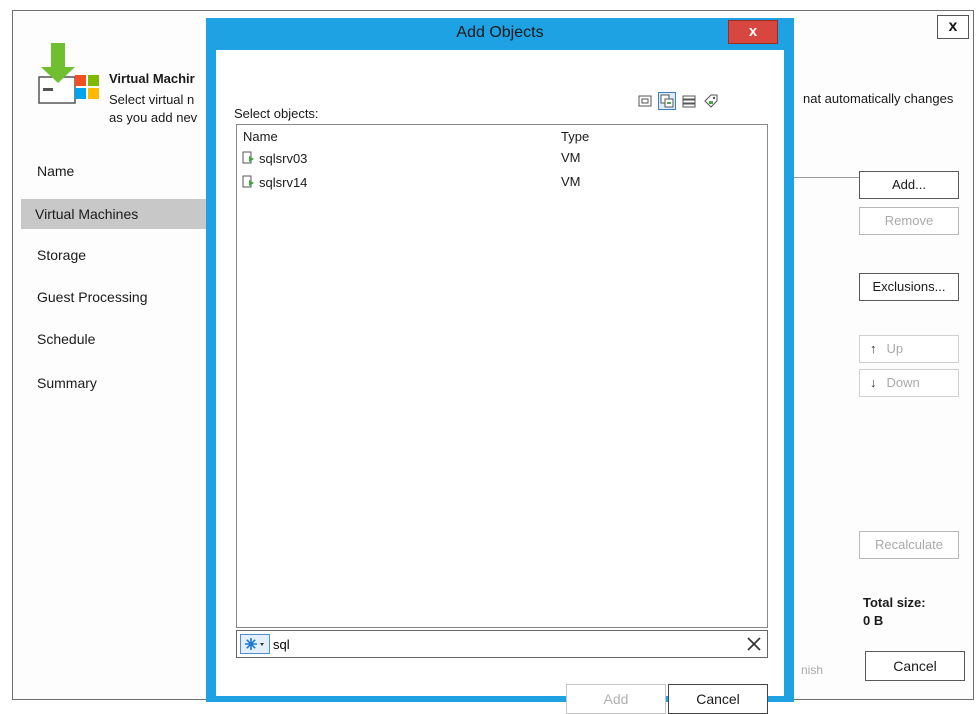 This screenshot has height=714, width=980. I want to click on datastores-view-icon, so click(689, 101).